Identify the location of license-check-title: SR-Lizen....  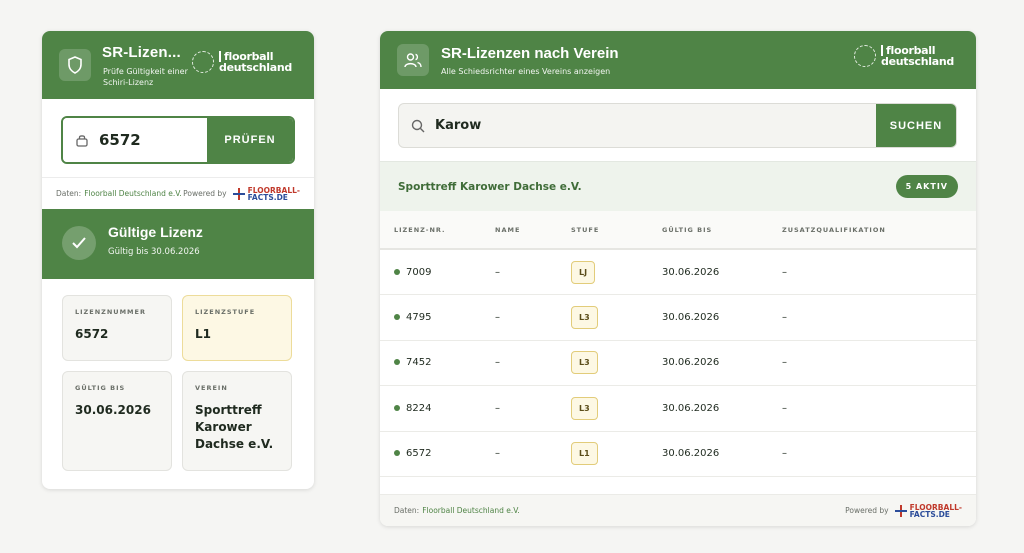
(141, 52).